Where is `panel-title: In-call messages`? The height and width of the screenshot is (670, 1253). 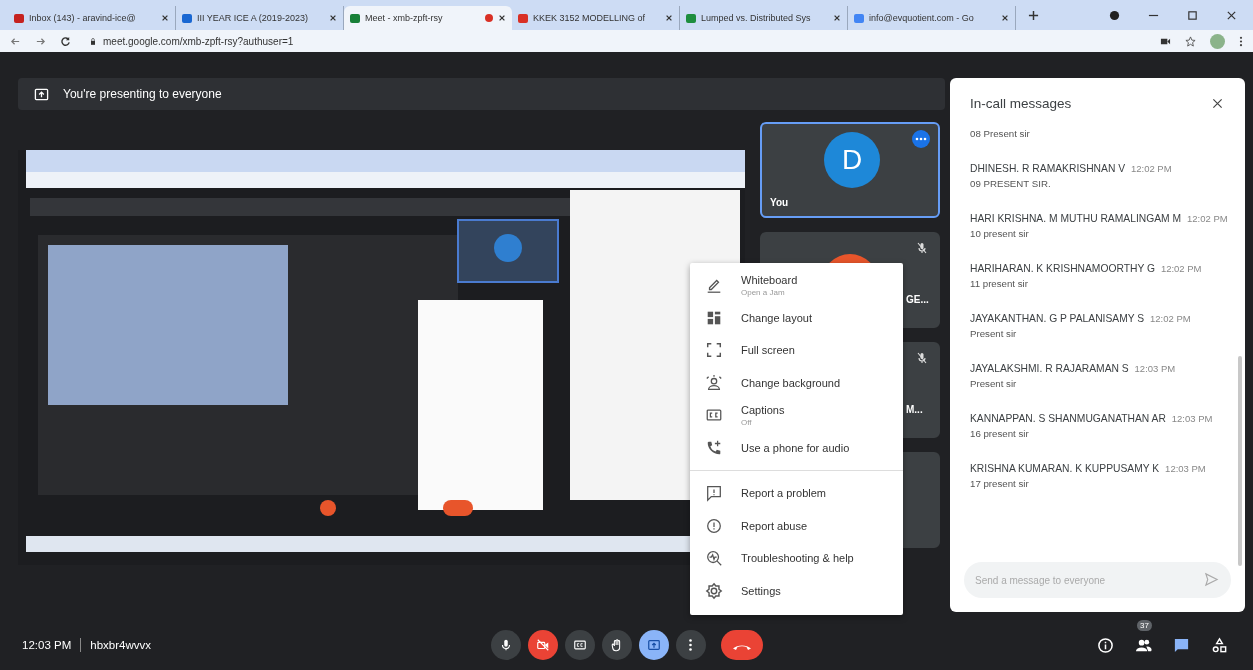 panel-title: In-call messages is located at coordinates (1021, 103).